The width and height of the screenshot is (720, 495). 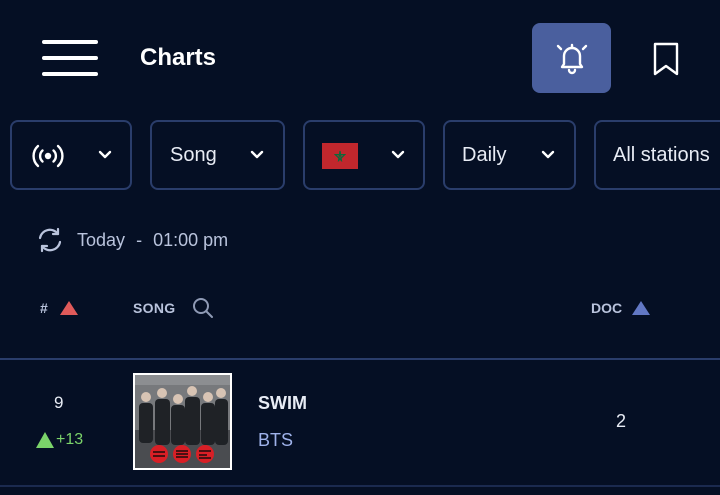 I want to click on menu-button, so click(x=70, y=58).